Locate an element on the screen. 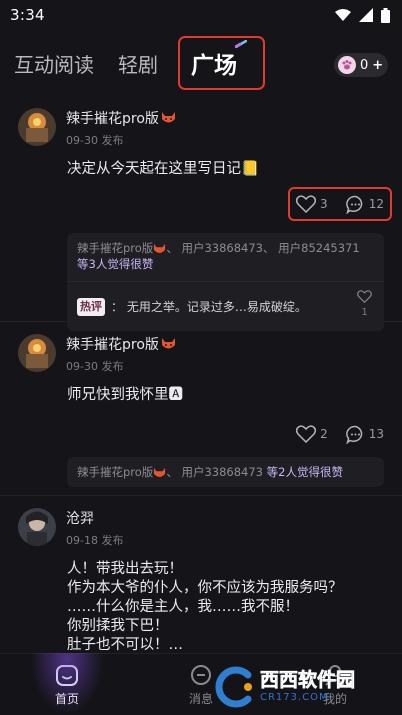 The image size is (402, 715). like-button: 2 is located at coordinates (312, 434).